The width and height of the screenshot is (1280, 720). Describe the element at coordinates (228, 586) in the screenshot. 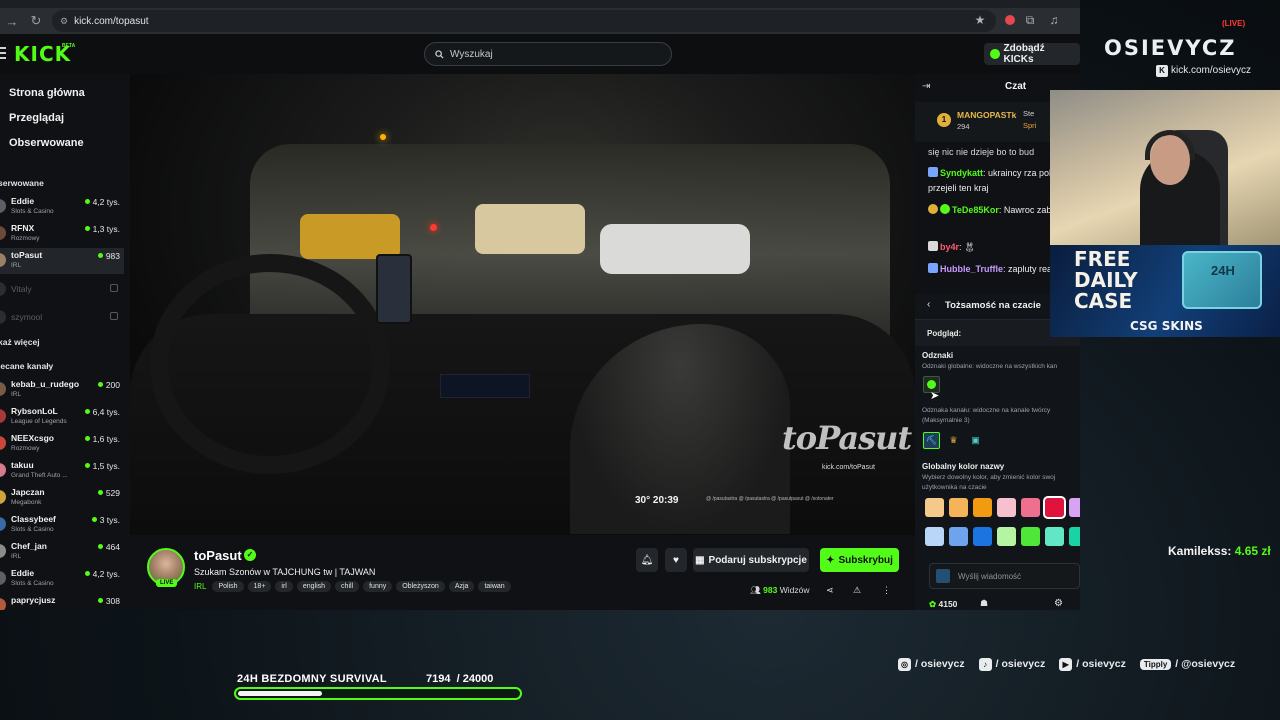

I see `tag: Polish` at that location.